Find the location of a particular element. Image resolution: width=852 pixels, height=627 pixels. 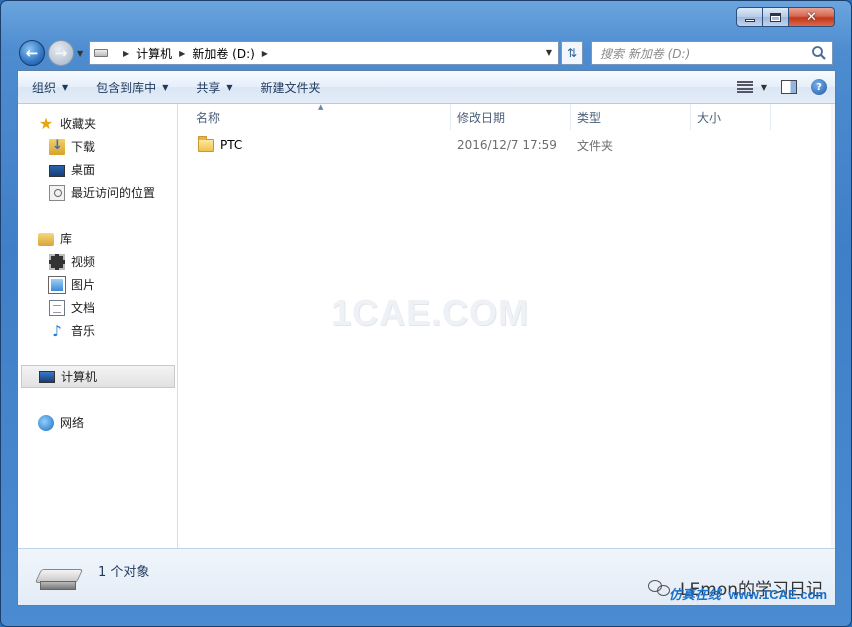

new-folder-button: 新建文件夹 is located at coordinates (291, 87).